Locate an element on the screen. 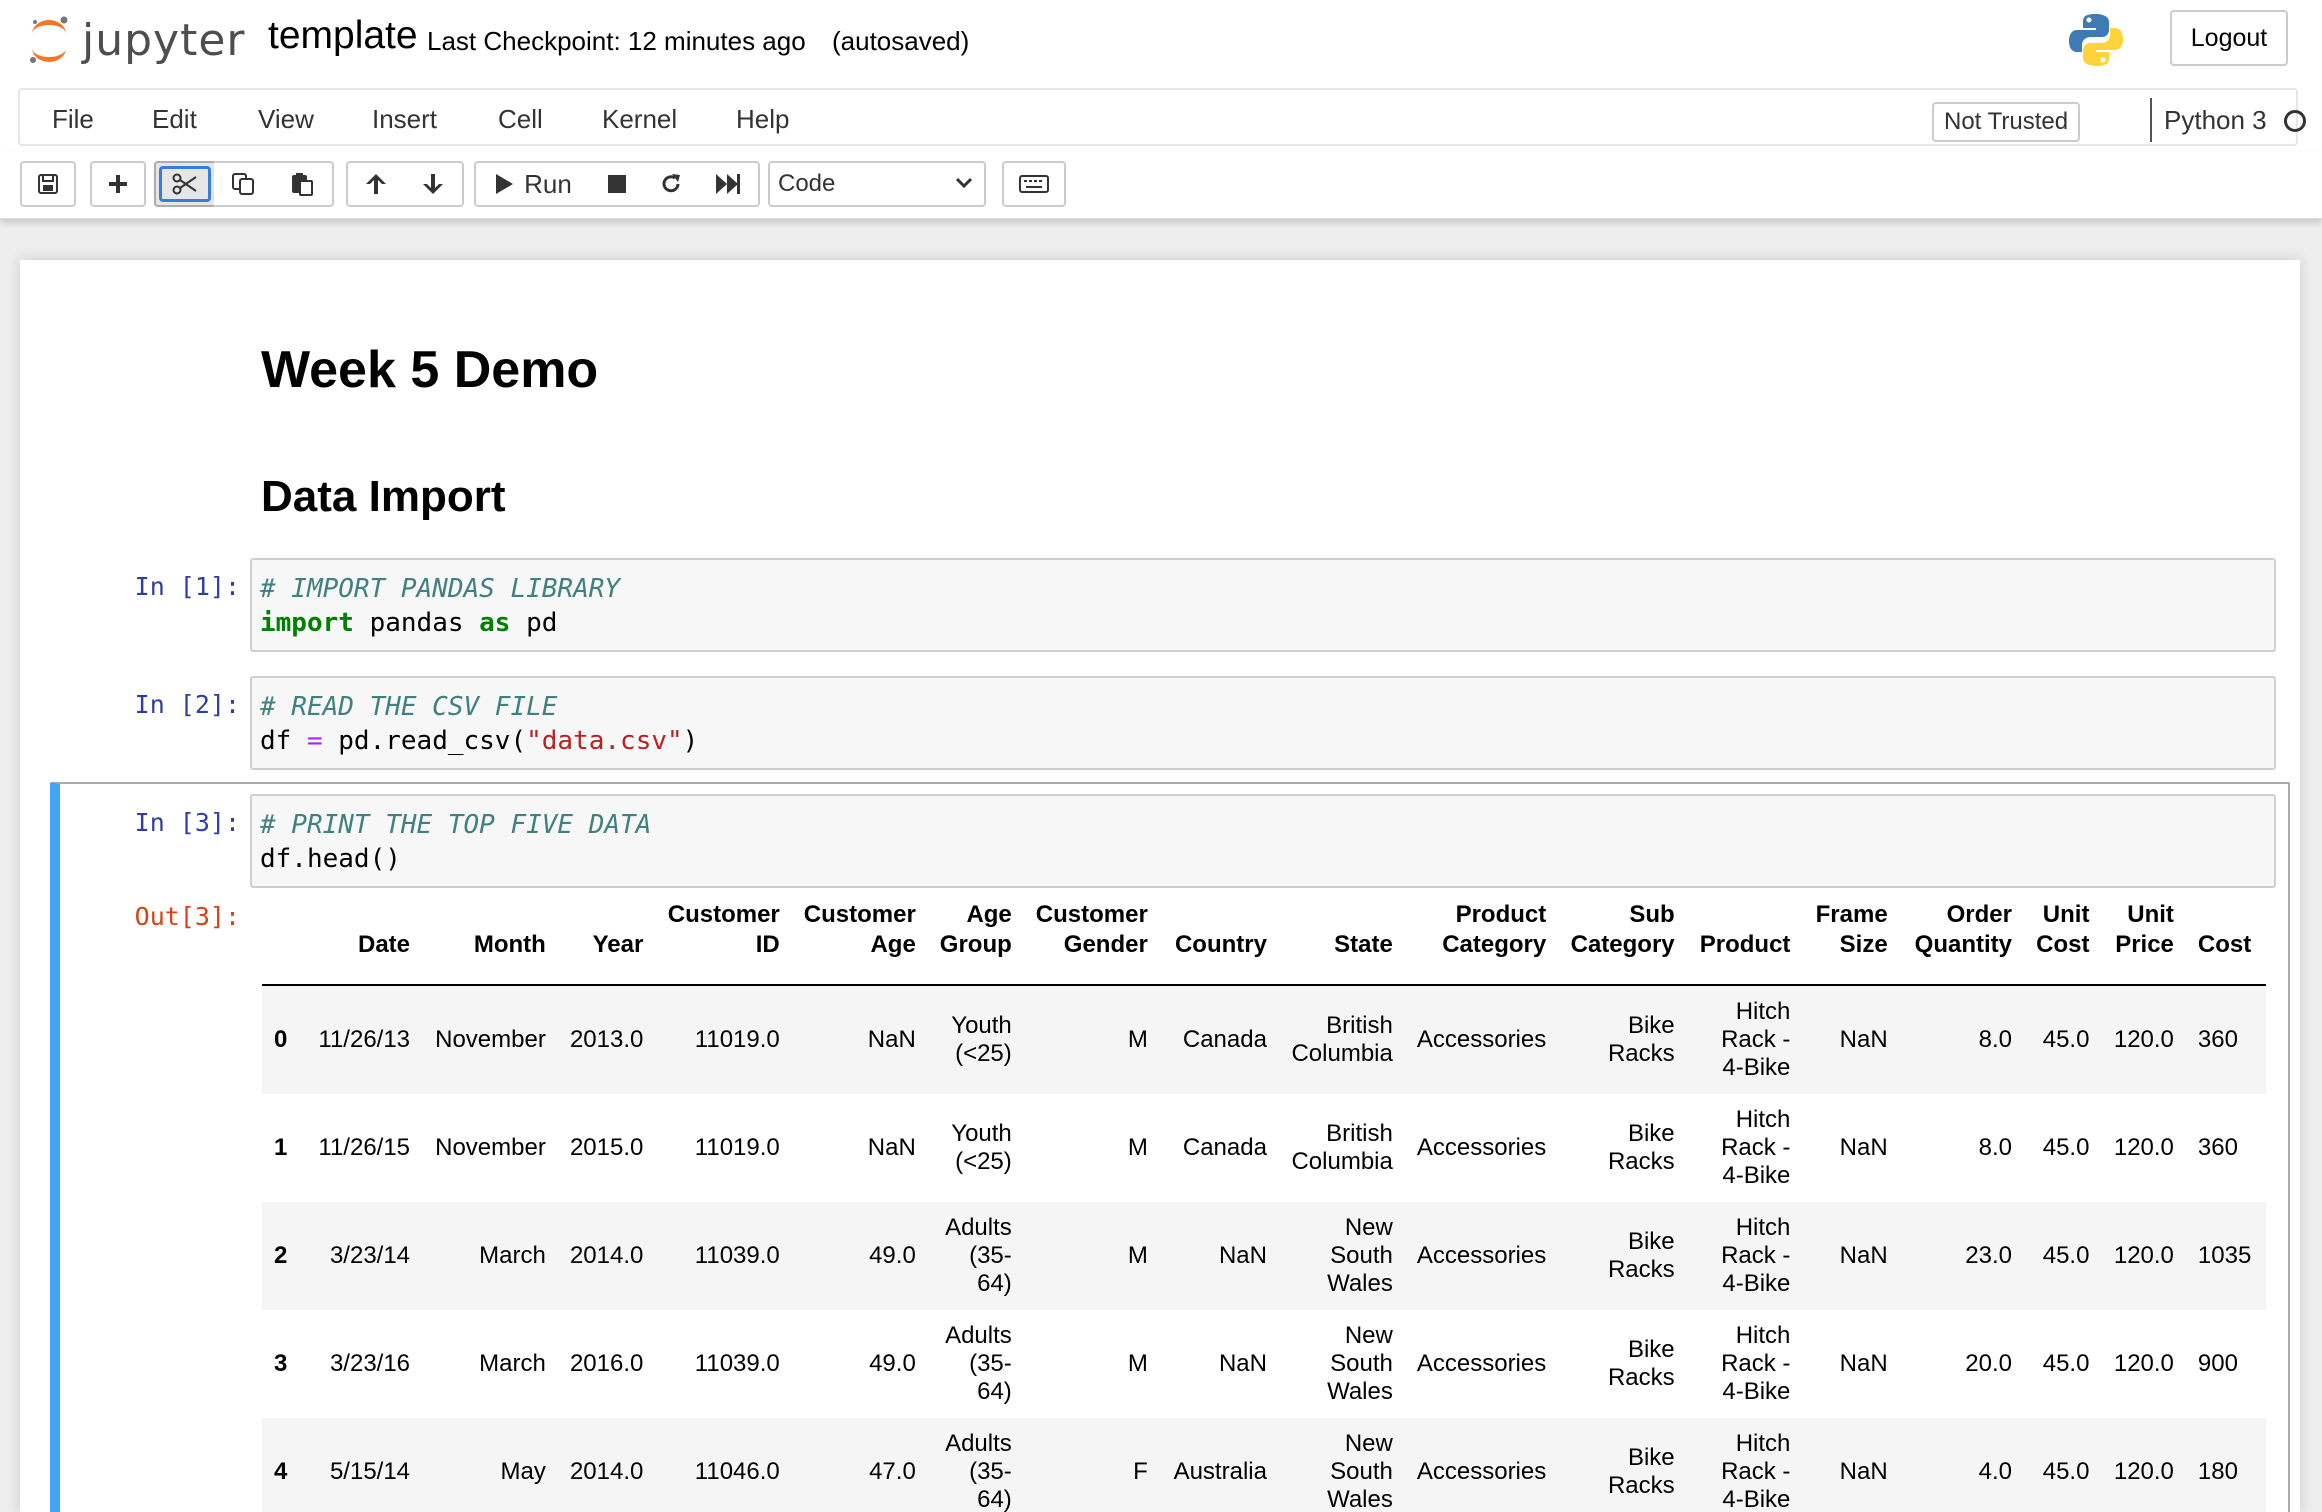 The width and height of the screenshot is (2322, 1512). table-cell: Bike Racks is located at coordinates (1641, 1363).